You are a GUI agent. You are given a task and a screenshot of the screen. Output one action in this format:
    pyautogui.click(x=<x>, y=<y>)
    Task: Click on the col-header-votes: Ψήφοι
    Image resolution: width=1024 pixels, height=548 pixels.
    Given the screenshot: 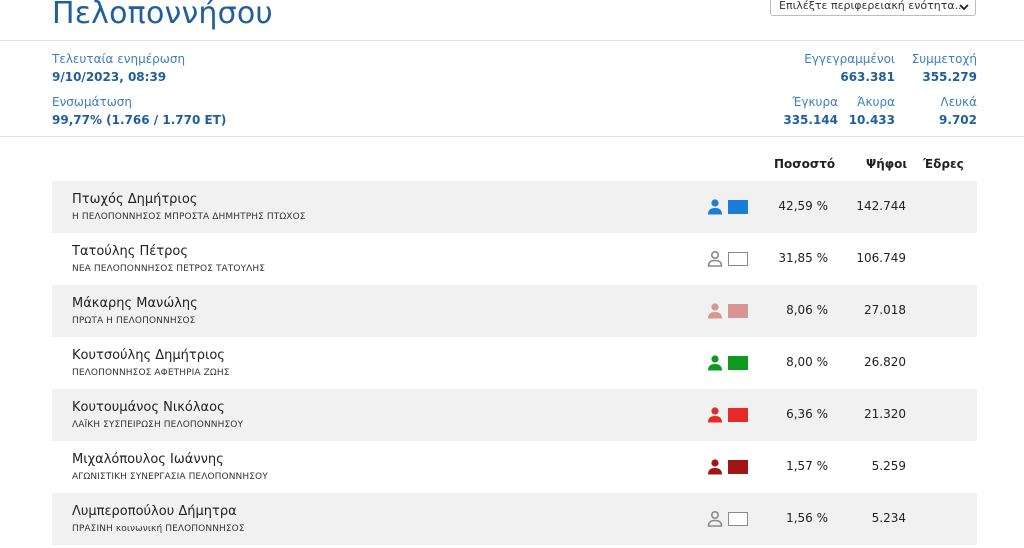 What is the action you would take?
    pyautogui.click(x=887, y=164)
    